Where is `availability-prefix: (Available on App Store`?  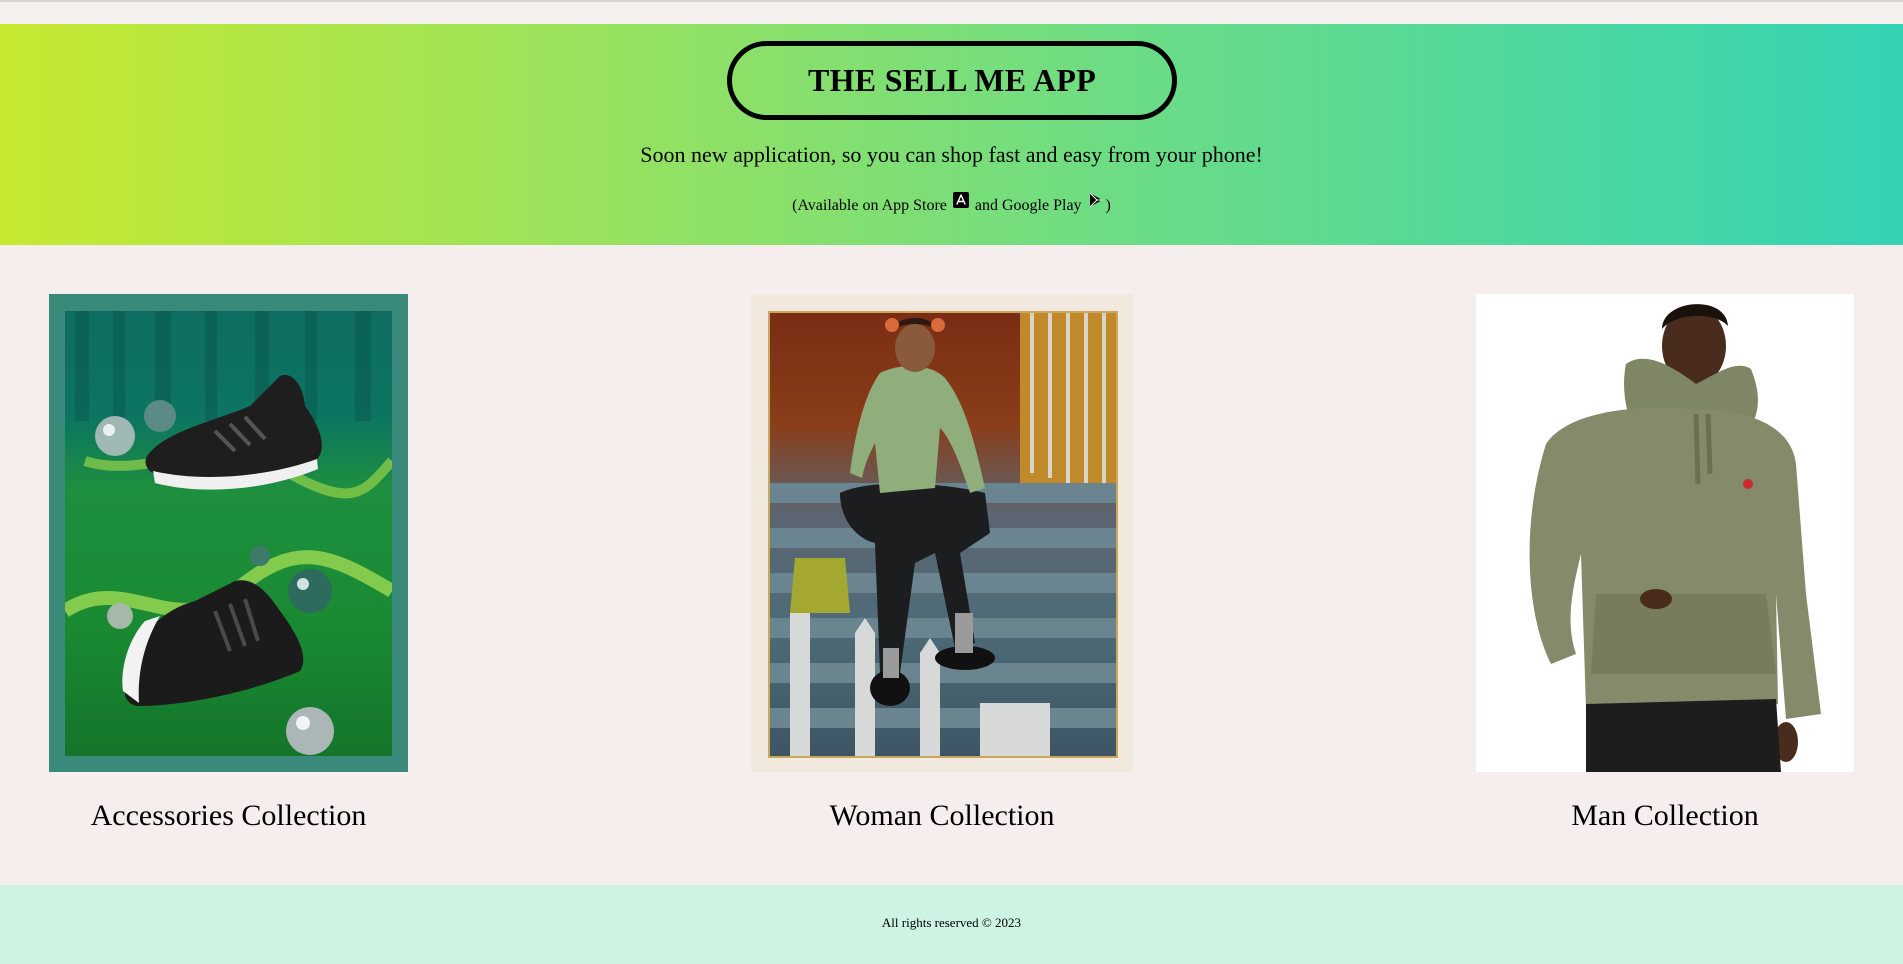 availability-prefix: (Available on App Store is located at coordinates (869, 205).